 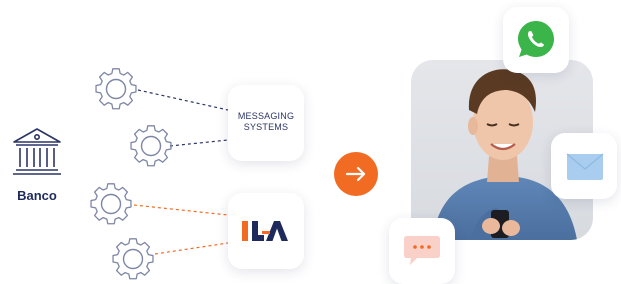 I want to click on chat-card, so click(x=422, y=251).